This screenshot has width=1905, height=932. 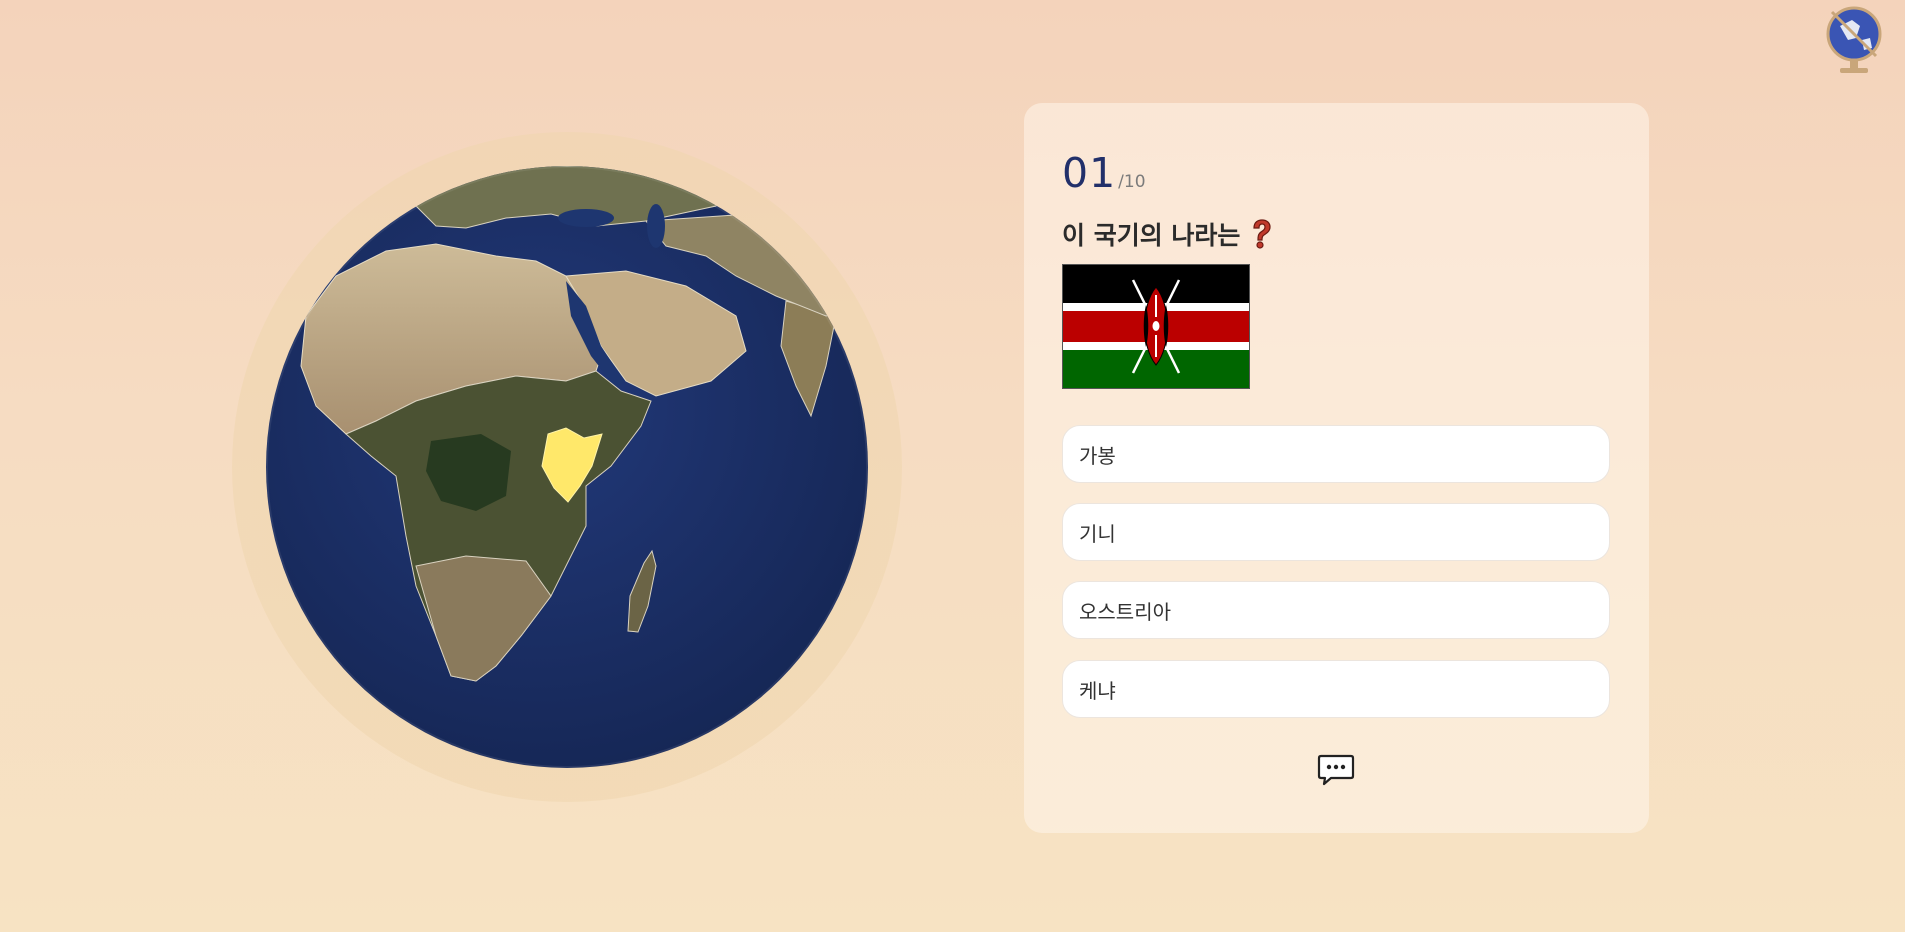 I want to click on kenya-flag-image, so click(x=1156, y=326).